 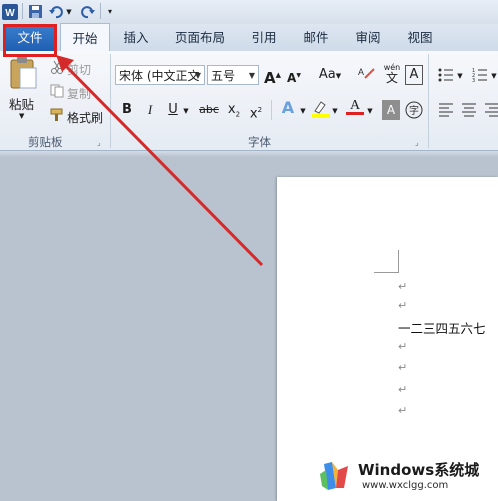 What do you see at coordinates (419, 470) in the screenshot?
I see `watermark-brand: Windows系统城` at bounding box center [419, 470].